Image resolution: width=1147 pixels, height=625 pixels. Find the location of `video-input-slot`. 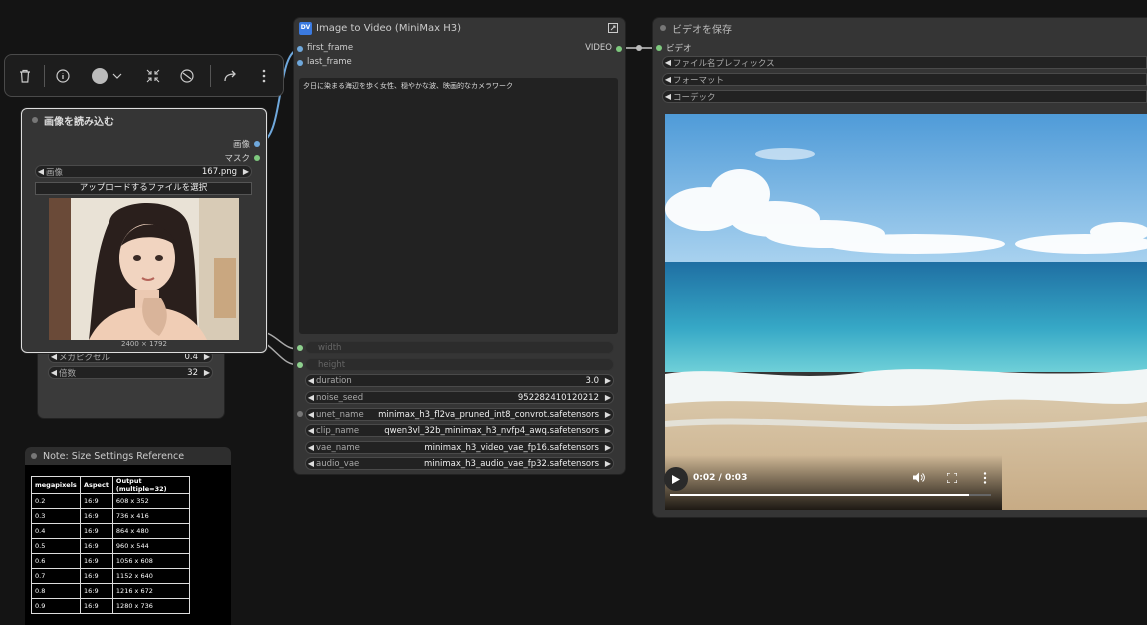

video-input-slot is located at coordinates (659, 48).